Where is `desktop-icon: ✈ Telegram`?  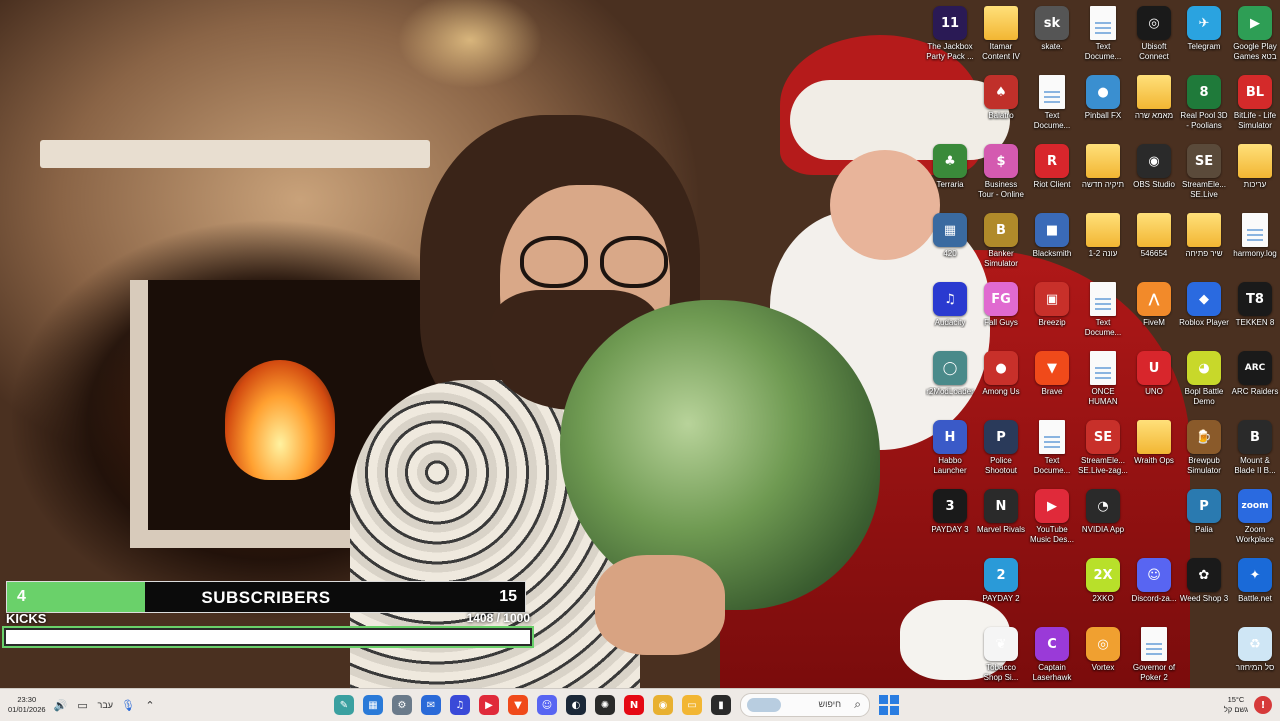
desktop-icon: ✈ Telegram is located at coordinates (1204, 29).